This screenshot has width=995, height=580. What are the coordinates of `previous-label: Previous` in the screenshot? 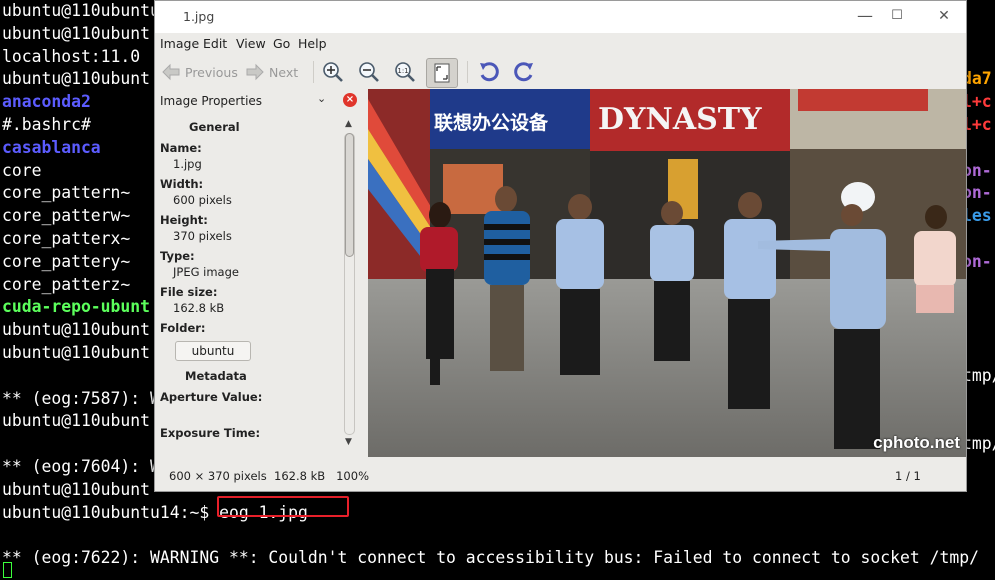 It's located at (211, 72).